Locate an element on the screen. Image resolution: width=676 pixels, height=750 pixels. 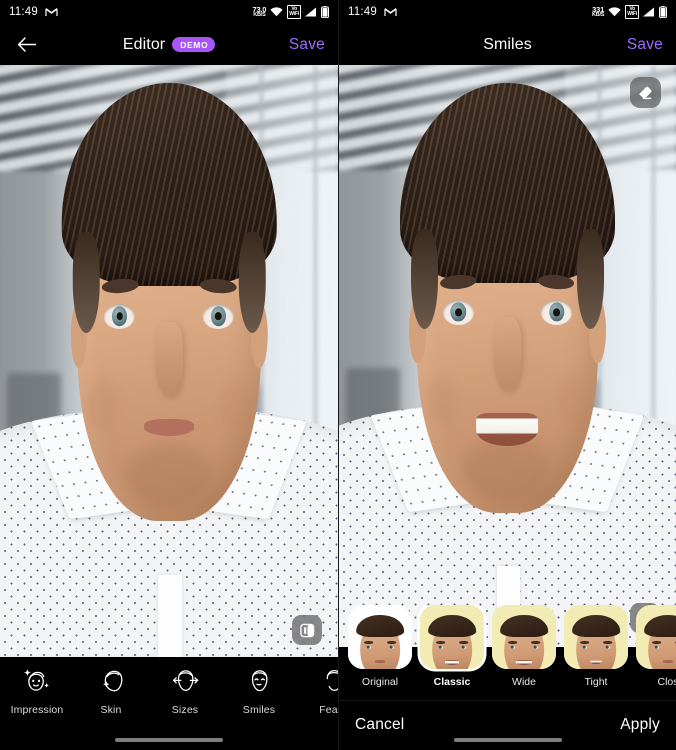
temple-right is located at coordinates (252, 282).